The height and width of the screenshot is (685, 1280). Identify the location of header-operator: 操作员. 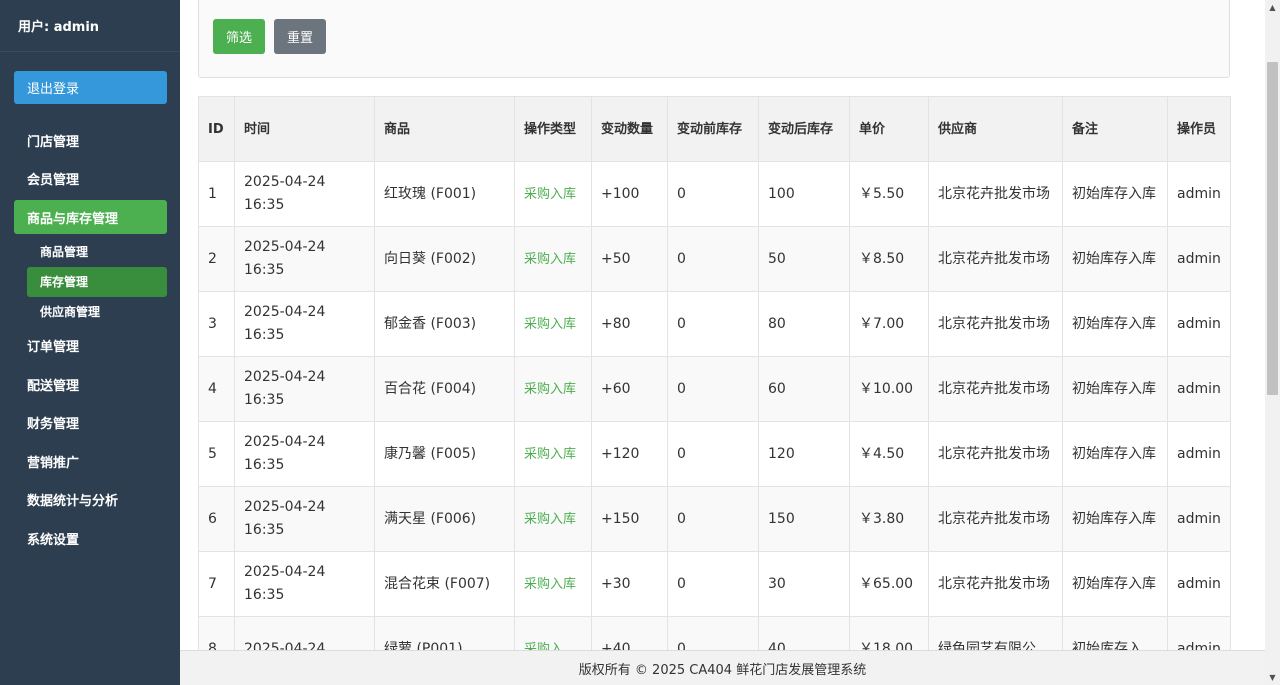
(1199, 129).